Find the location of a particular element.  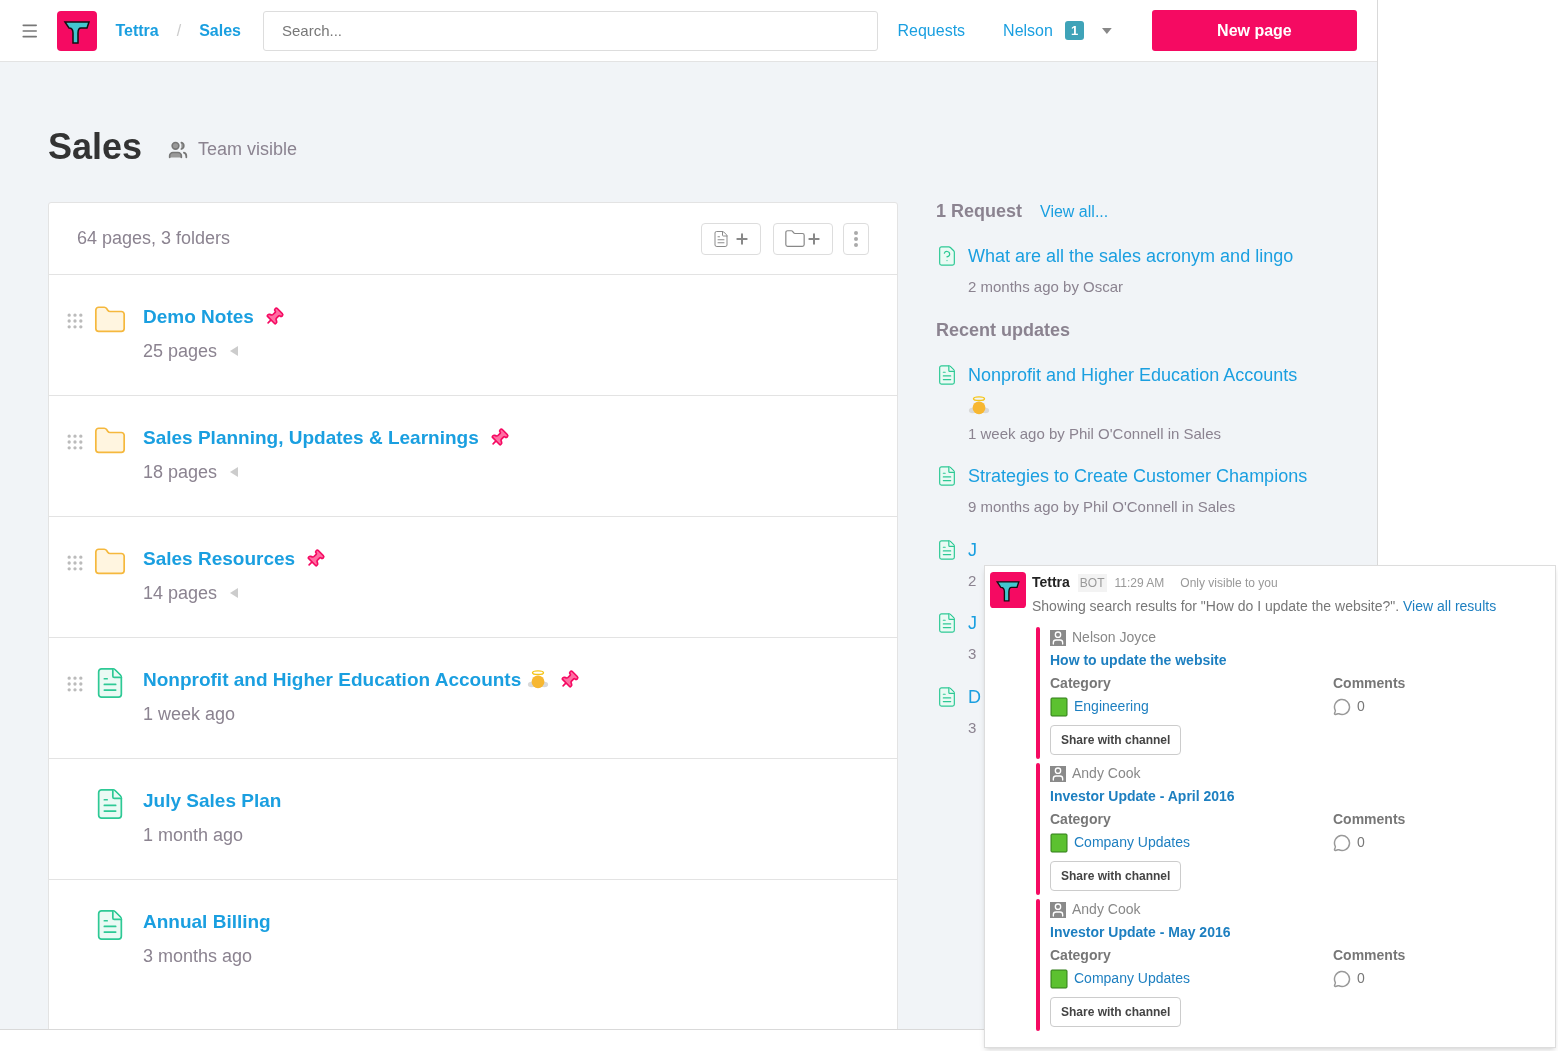

notification-badge: 1 is located at coordinates (1074, 30).